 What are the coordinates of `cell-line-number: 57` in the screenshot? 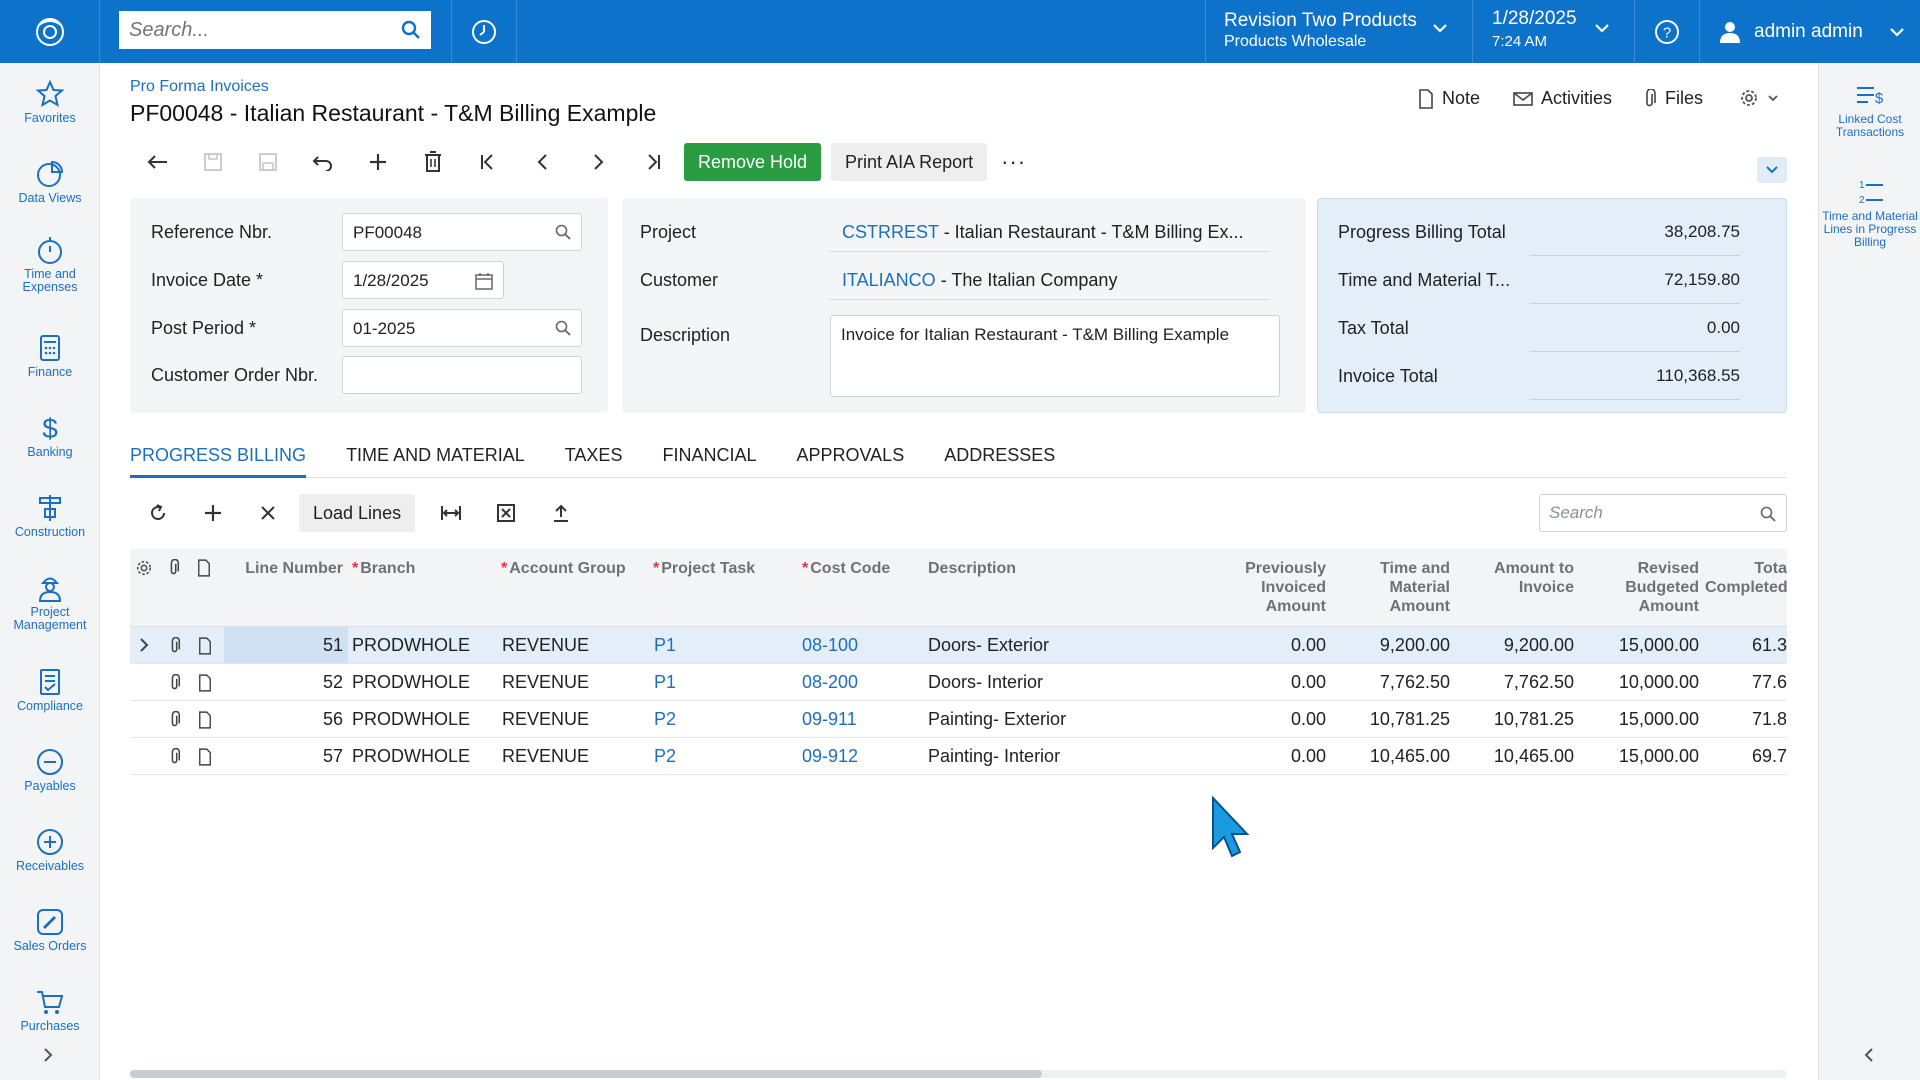 It's located at (283, 756).